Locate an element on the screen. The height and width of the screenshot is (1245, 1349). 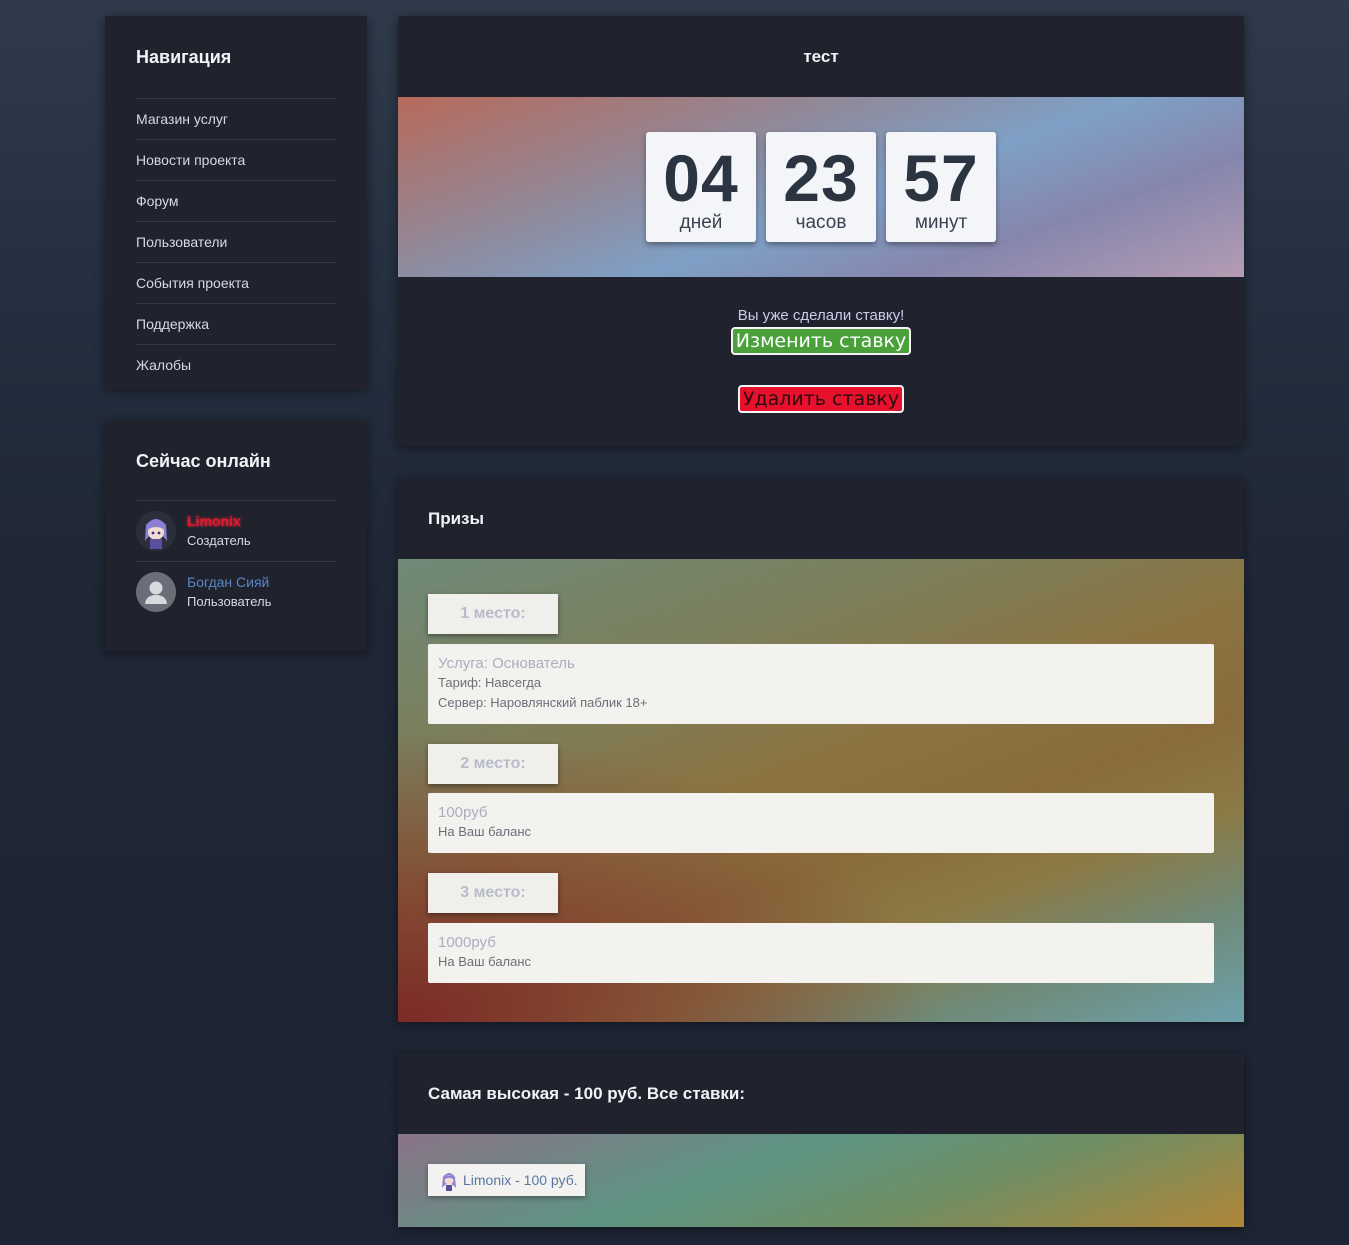
online-user: Limonix Создатель is located at coordinates (236, 530).